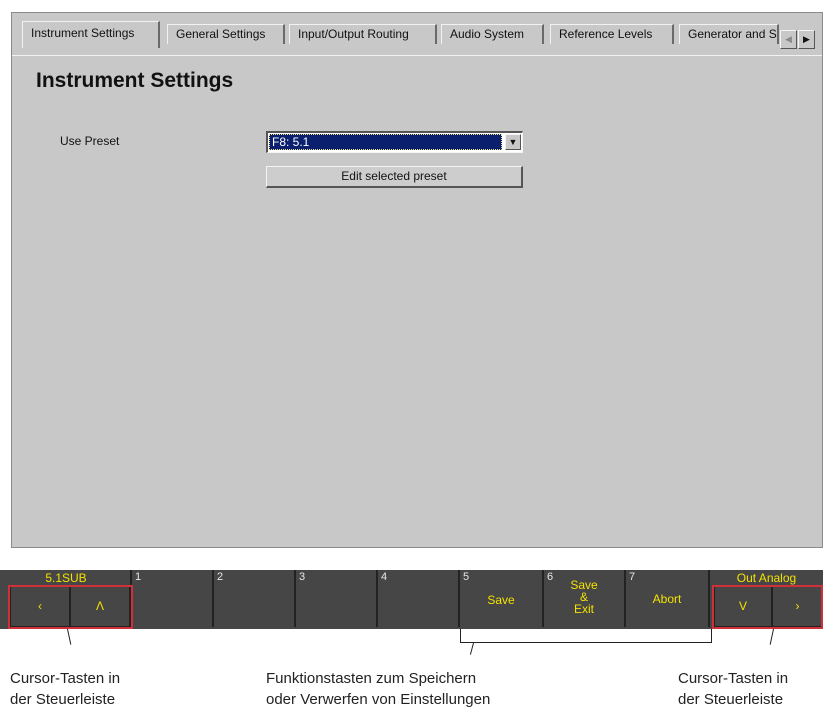 The image size is (823, 715). I want to click on left-cursor-highlight, so click(70, 607).